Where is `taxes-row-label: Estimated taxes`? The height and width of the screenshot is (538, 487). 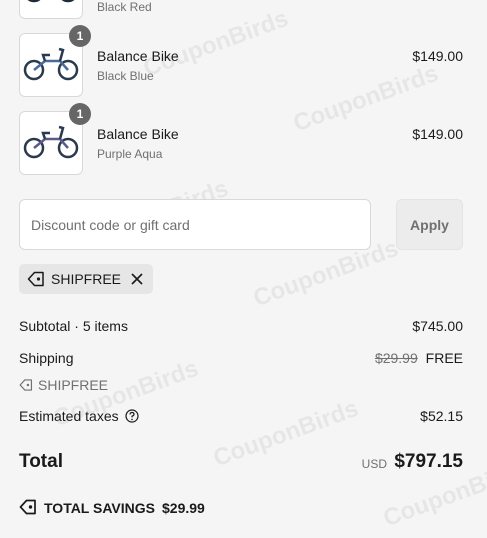 taxes-row-label: Estimated taxes is located at coordinates (79, 416).